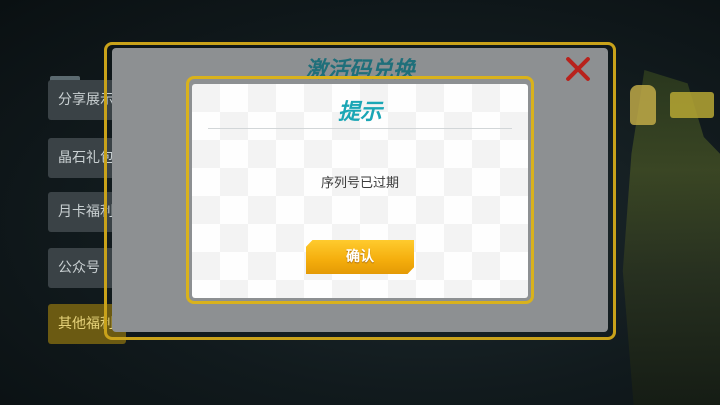  I want to click on character-head, so click(643, 105).